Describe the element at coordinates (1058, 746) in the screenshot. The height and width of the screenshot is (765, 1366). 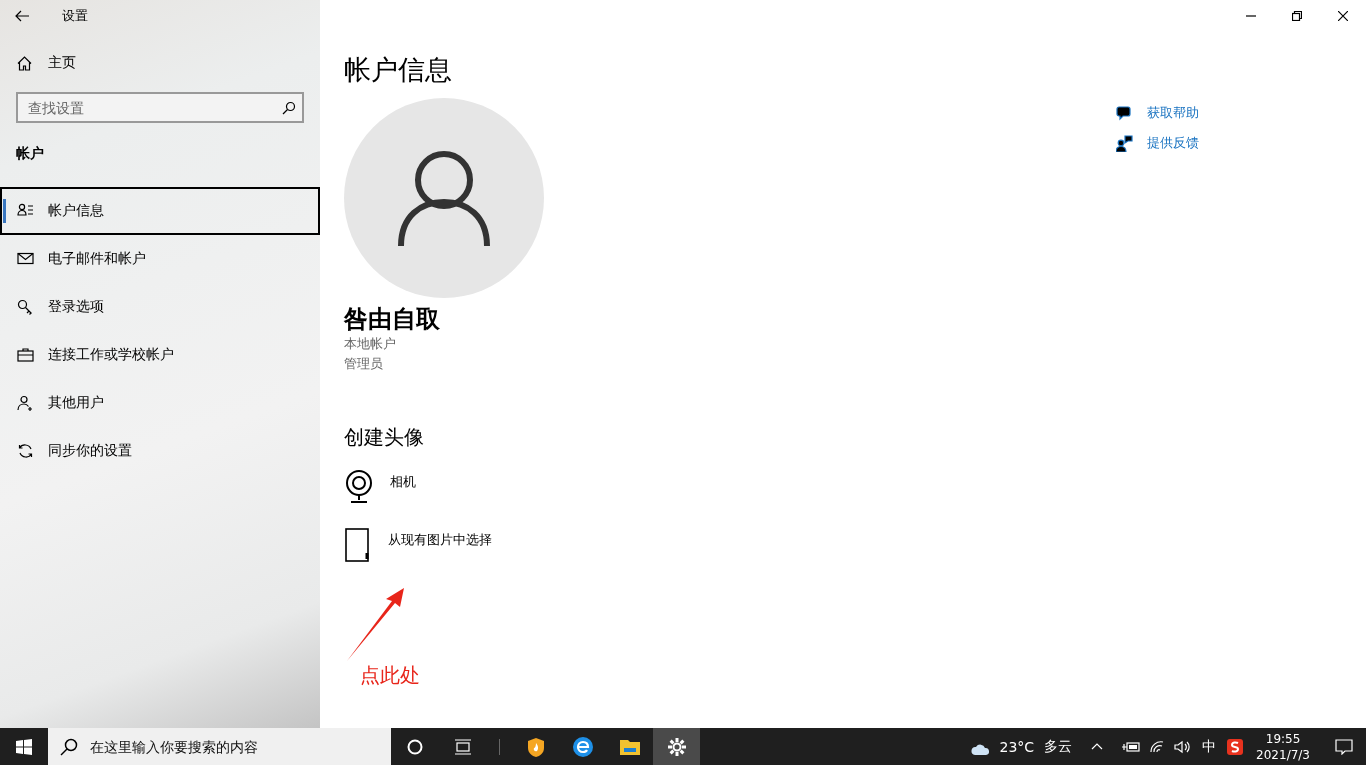
I see `weather-text: 多云` at that location.